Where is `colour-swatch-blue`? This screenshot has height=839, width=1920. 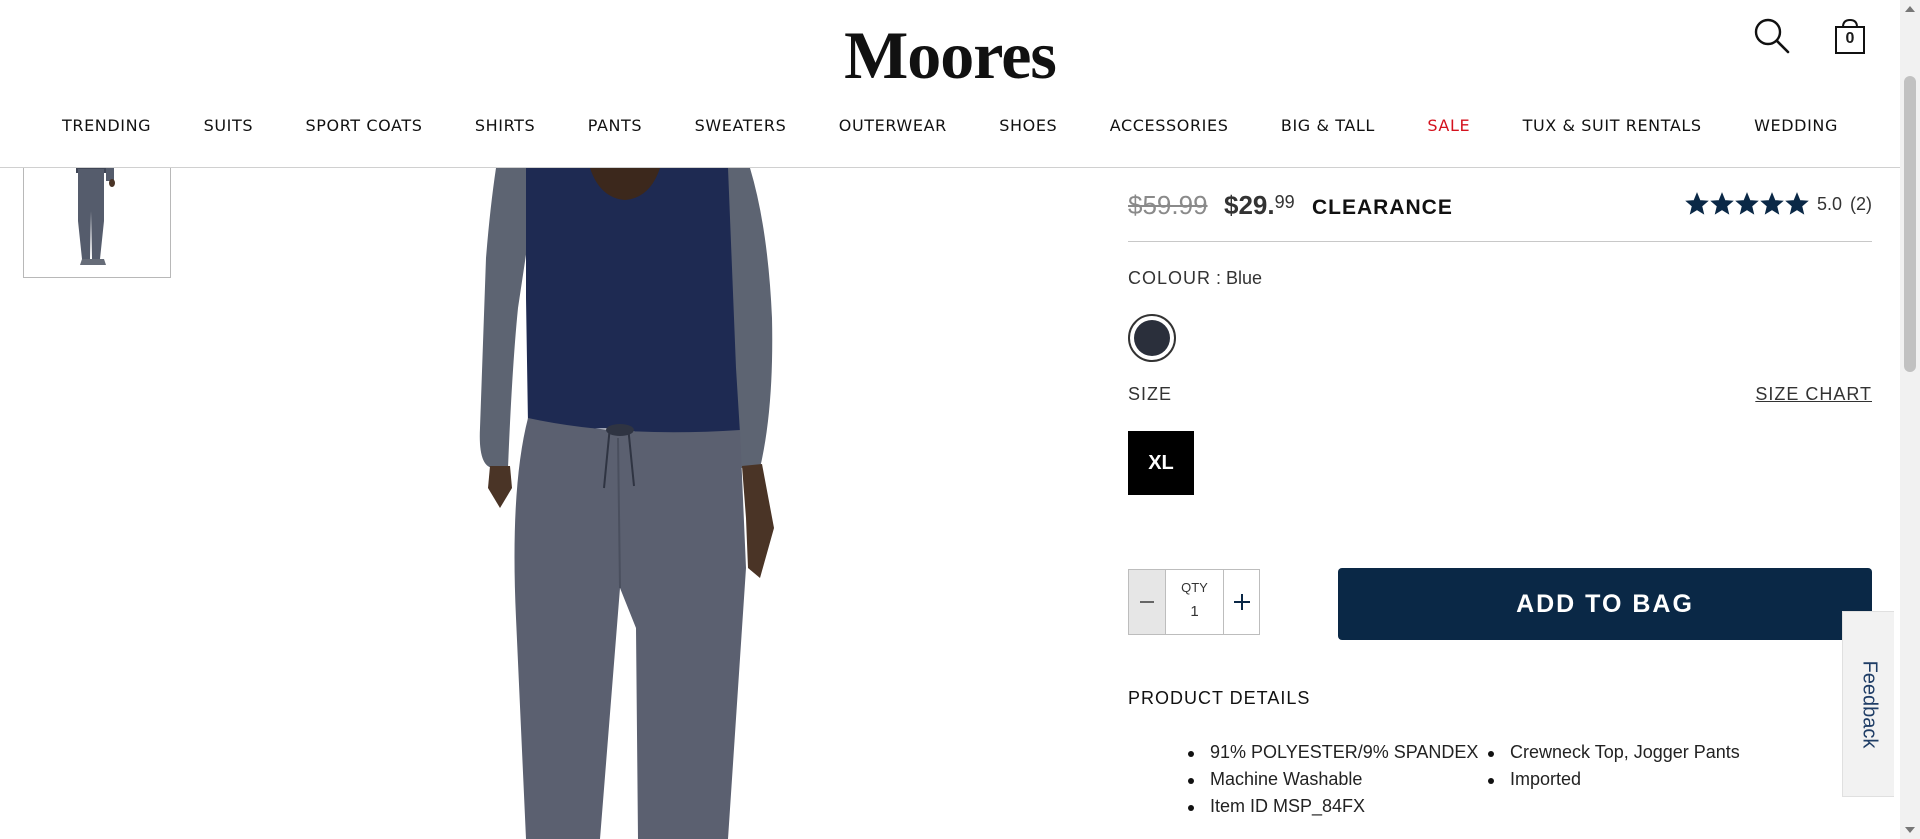
colour-swatch-blue is located at coordinates (1152, 338).